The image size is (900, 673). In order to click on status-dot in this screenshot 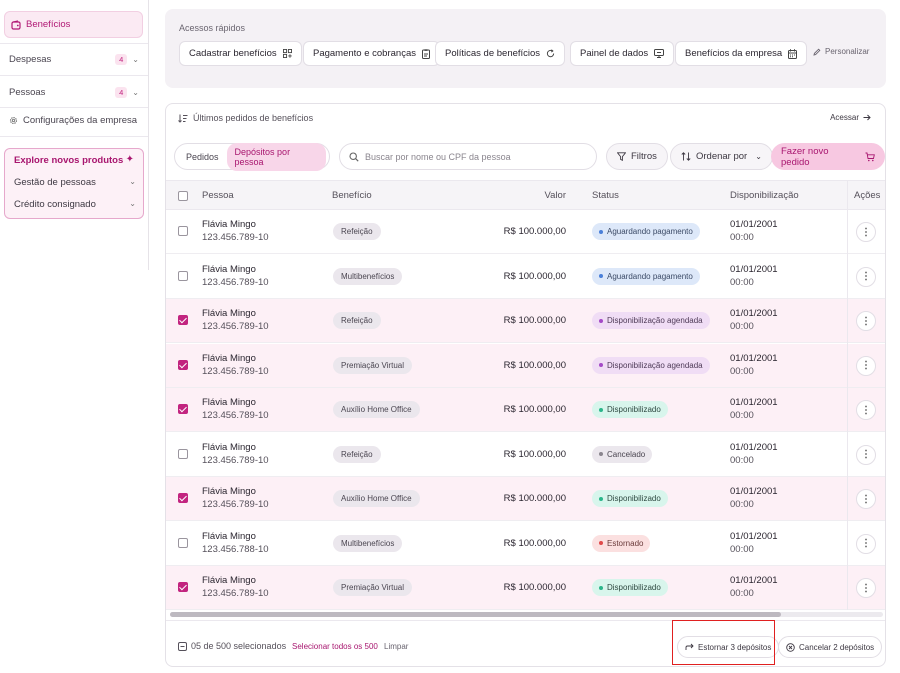, I will do `click(601, 276)`.